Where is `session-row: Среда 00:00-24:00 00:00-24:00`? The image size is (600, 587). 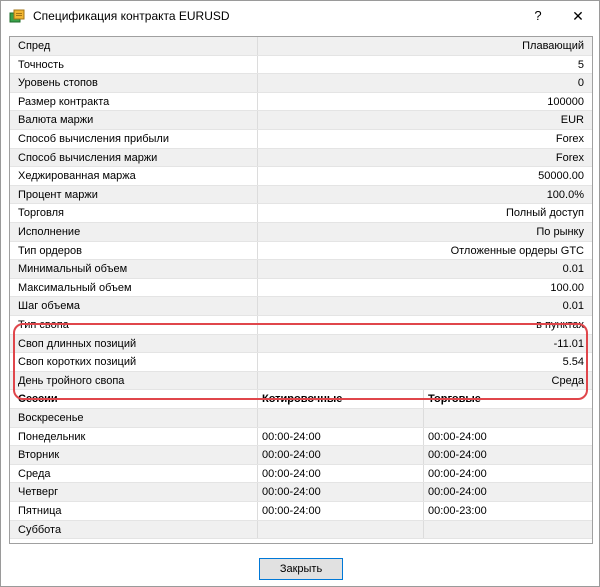 session-row: Среда 00:00-24:00 00:00-24:00 is located at coordinates (301, 474).